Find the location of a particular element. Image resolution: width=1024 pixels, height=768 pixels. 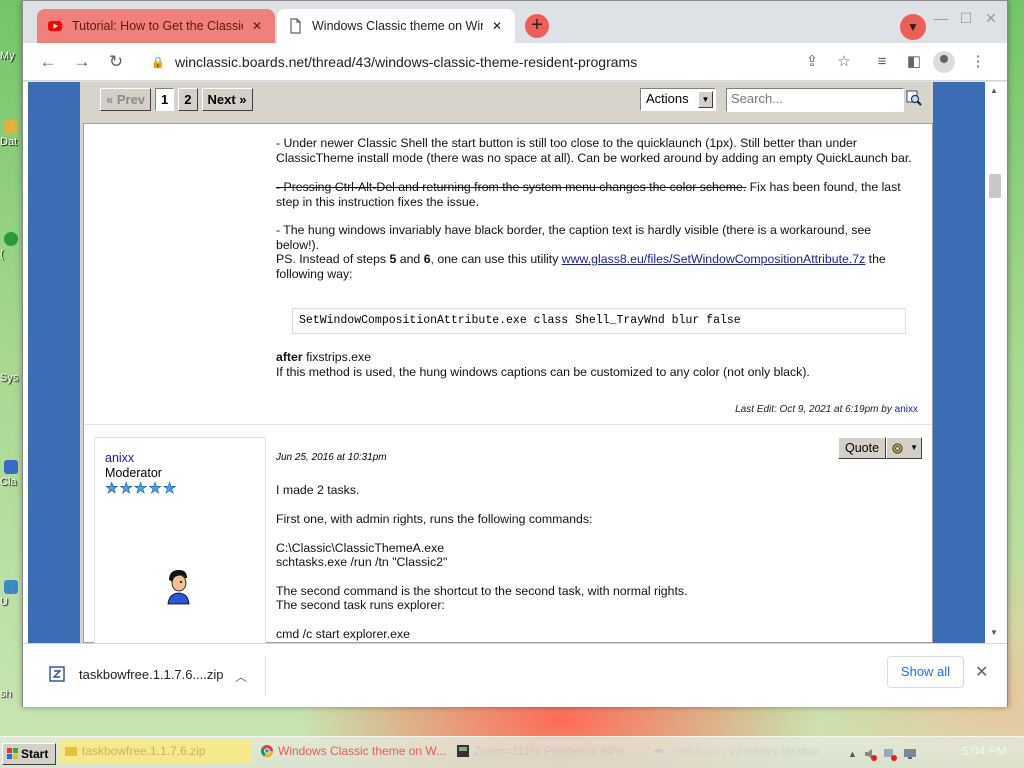

new-tab-button: + is located at coordinates (537, 26).